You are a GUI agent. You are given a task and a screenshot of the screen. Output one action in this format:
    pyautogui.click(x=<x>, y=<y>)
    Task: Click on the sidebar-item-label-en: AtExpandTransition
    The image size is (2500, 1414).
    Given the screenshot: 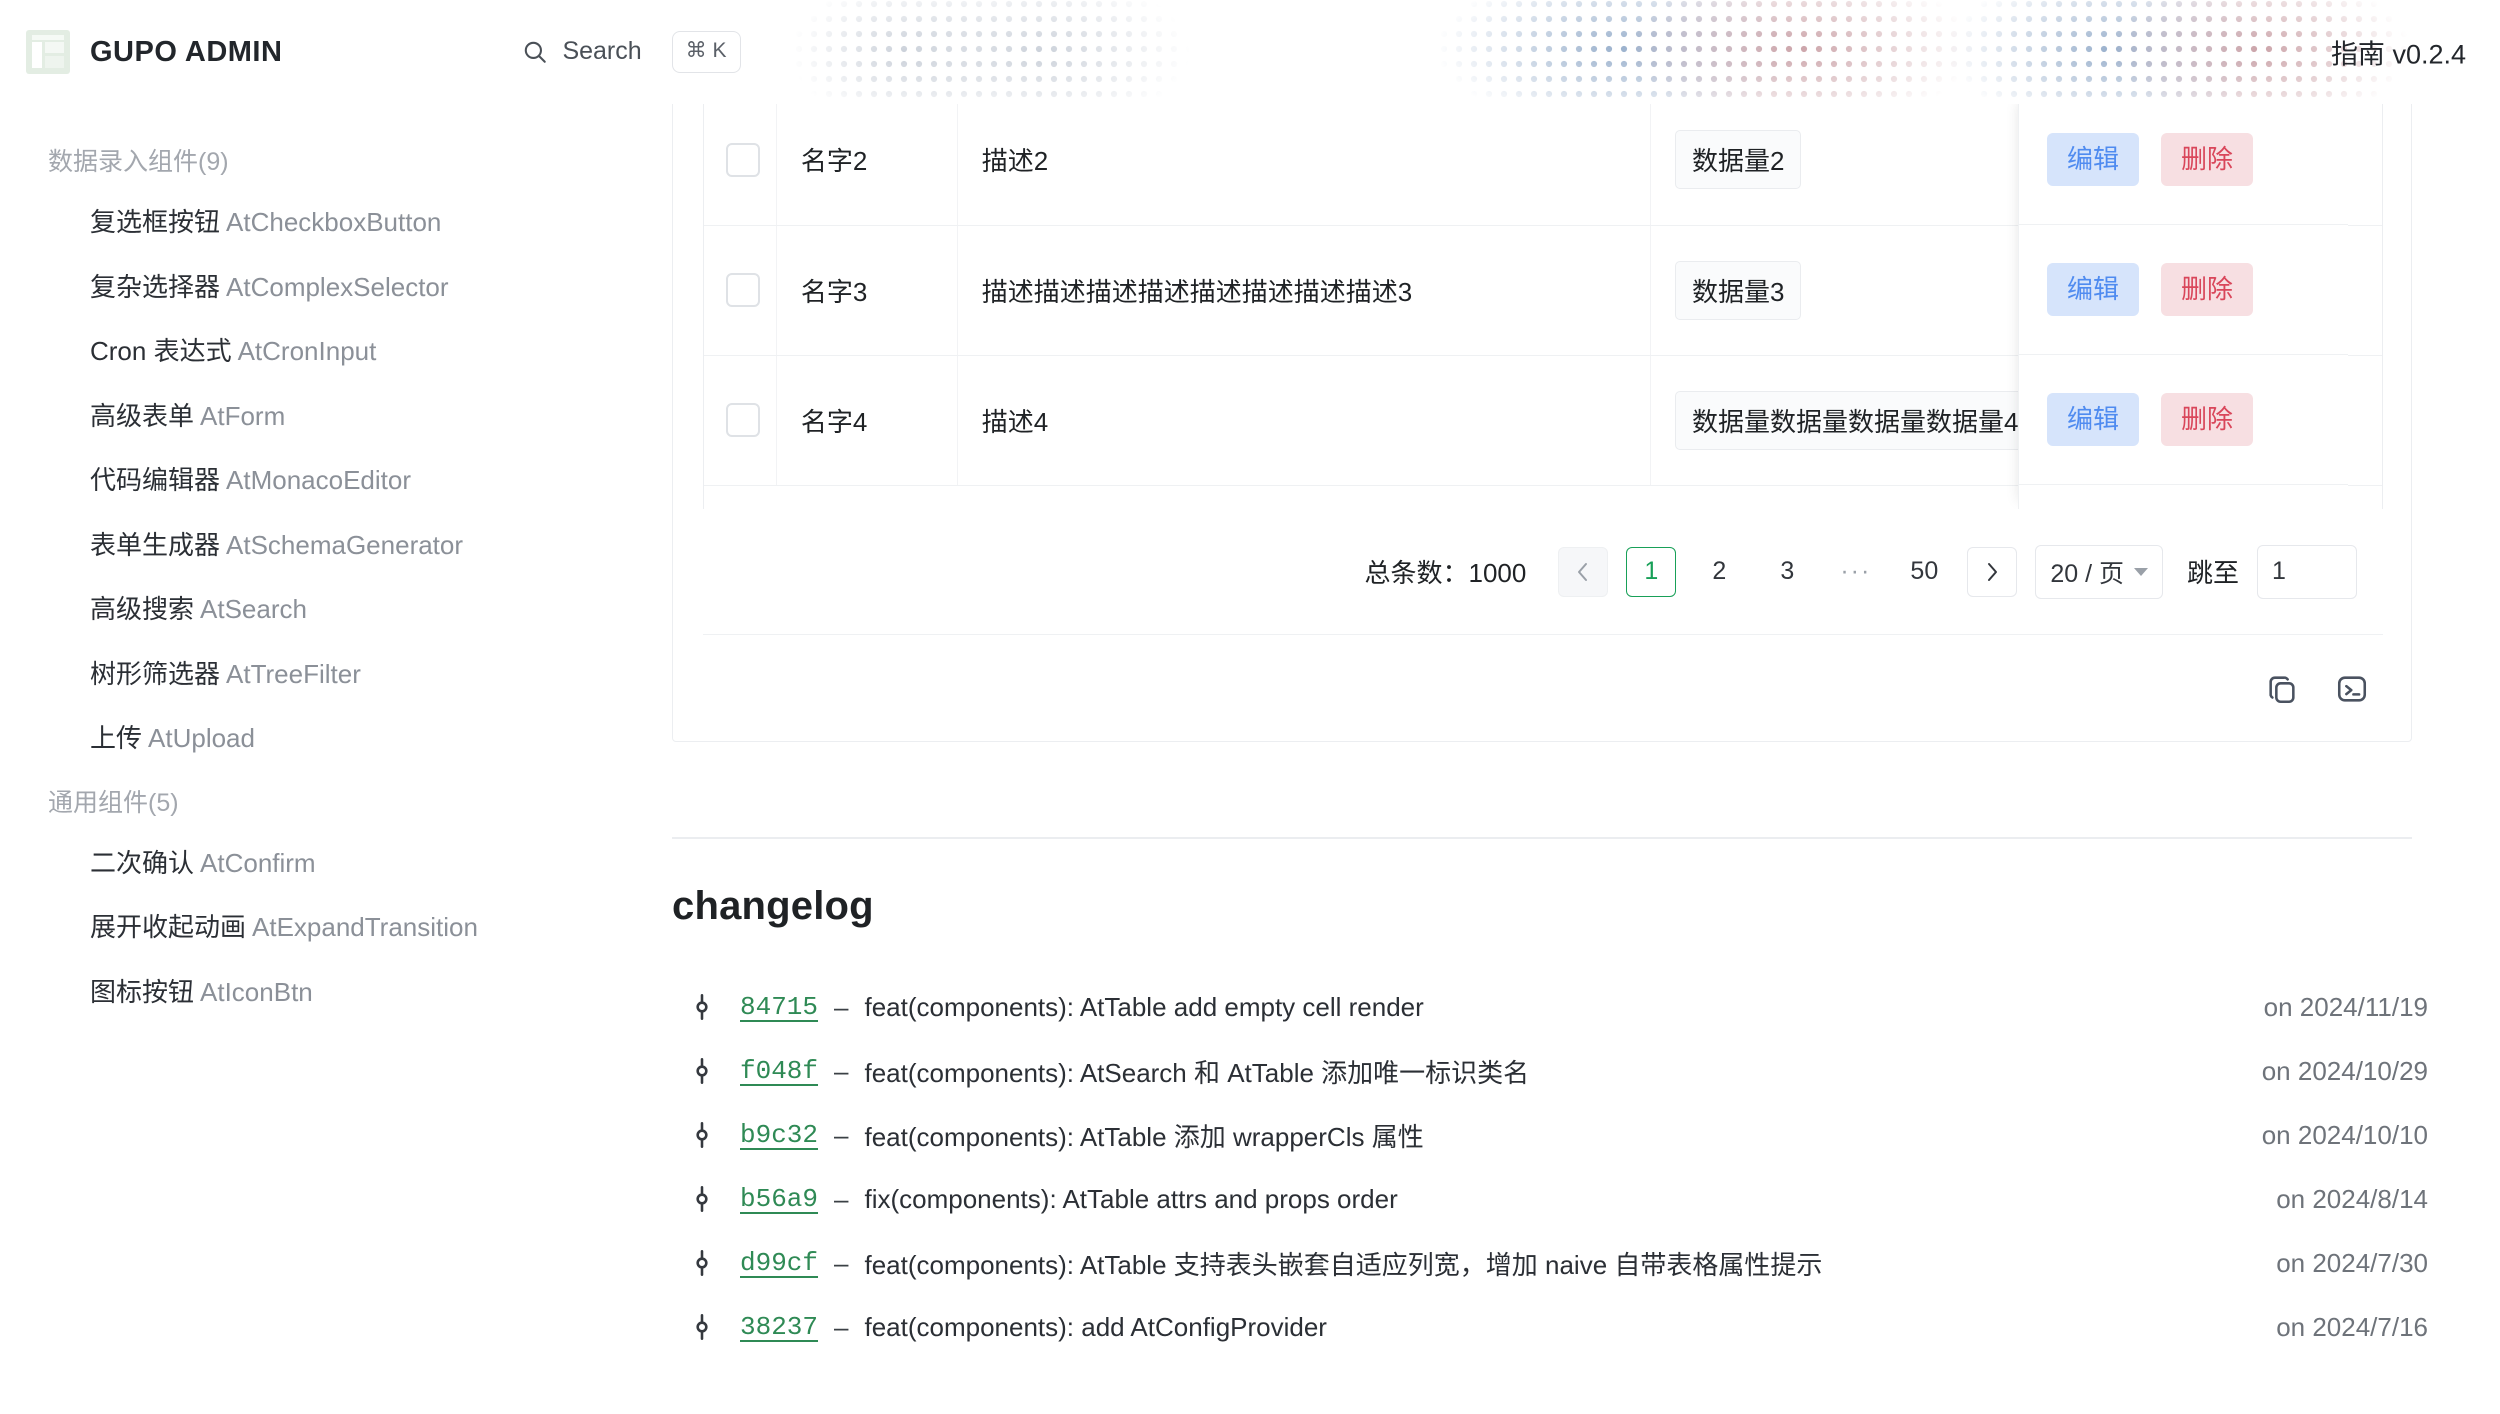 What is the action you would take?
    pyautogui.click(x=365, y=927)
    